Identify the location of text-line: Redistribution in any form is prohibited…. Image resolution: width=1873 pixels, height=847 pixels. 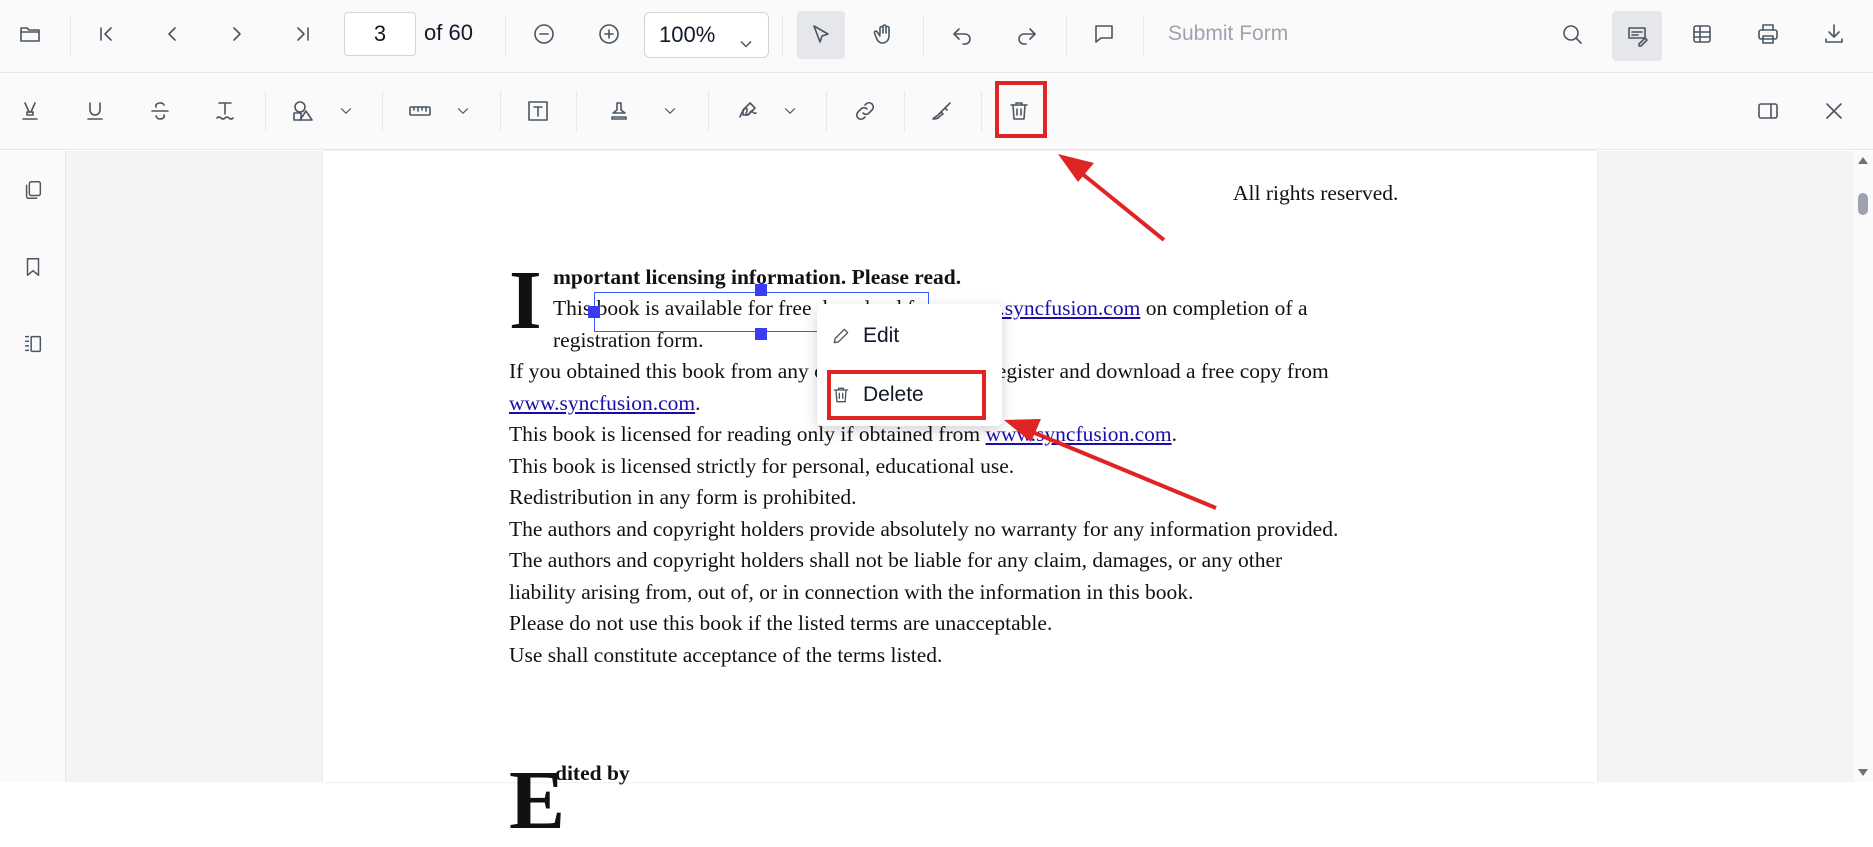
(683, 497).